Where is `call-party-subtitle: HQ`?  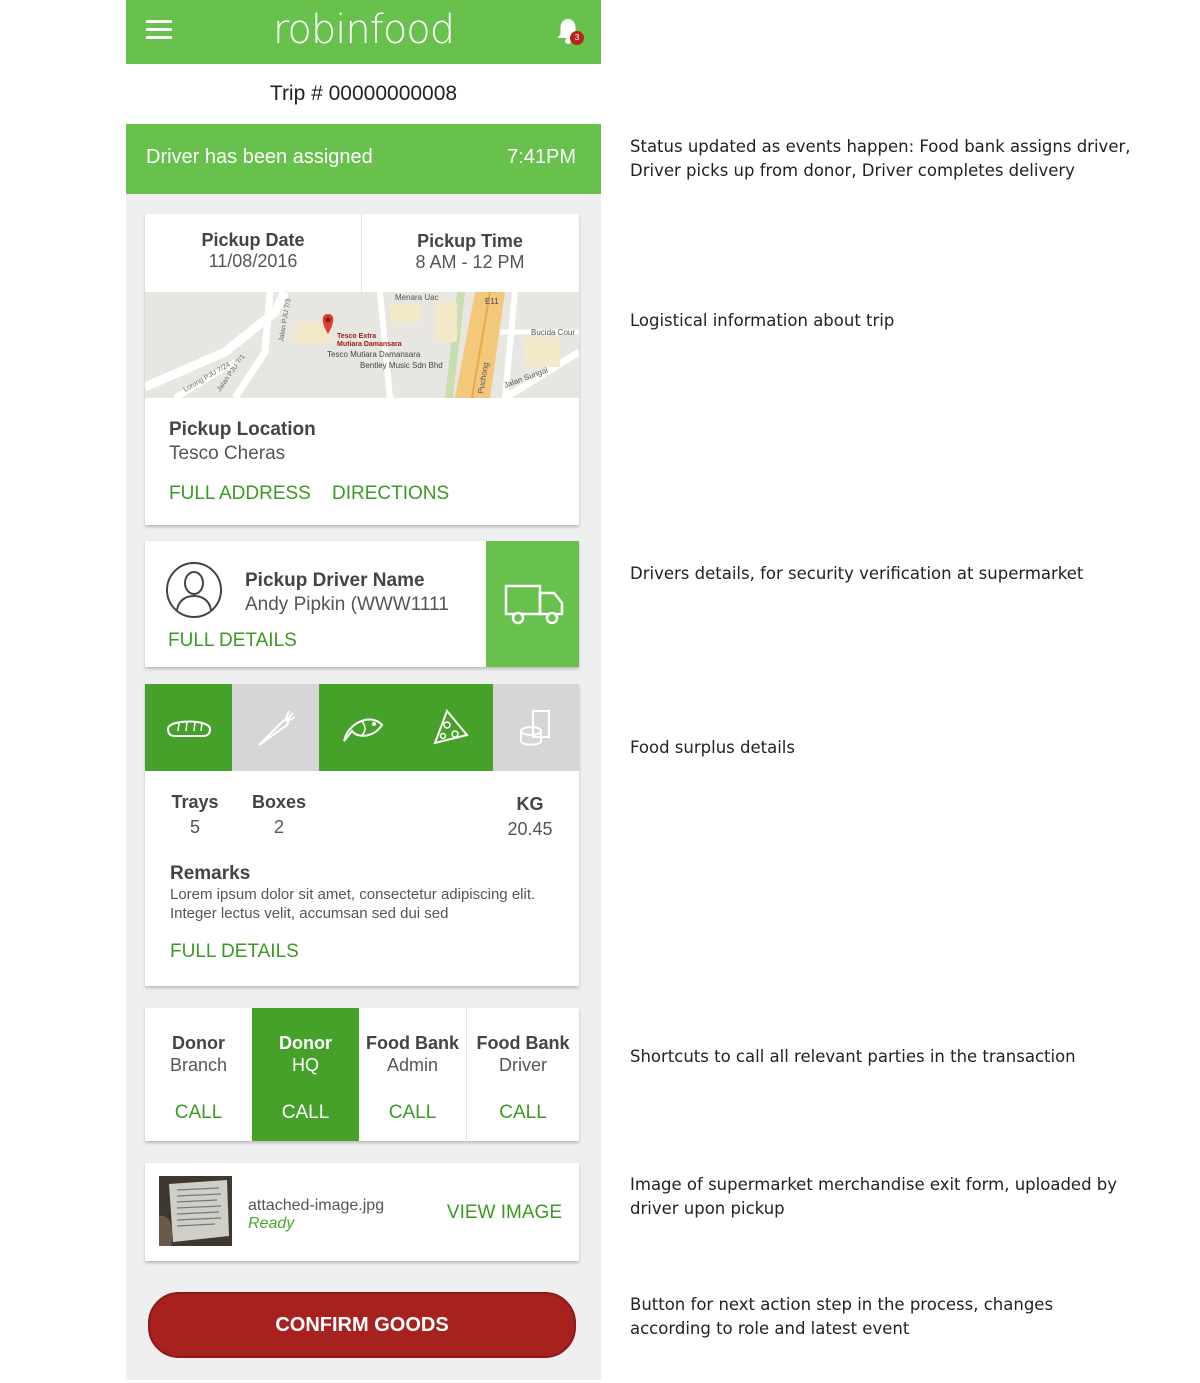
call-party-subtitle: HQ is located at coordinates (305, 1065).